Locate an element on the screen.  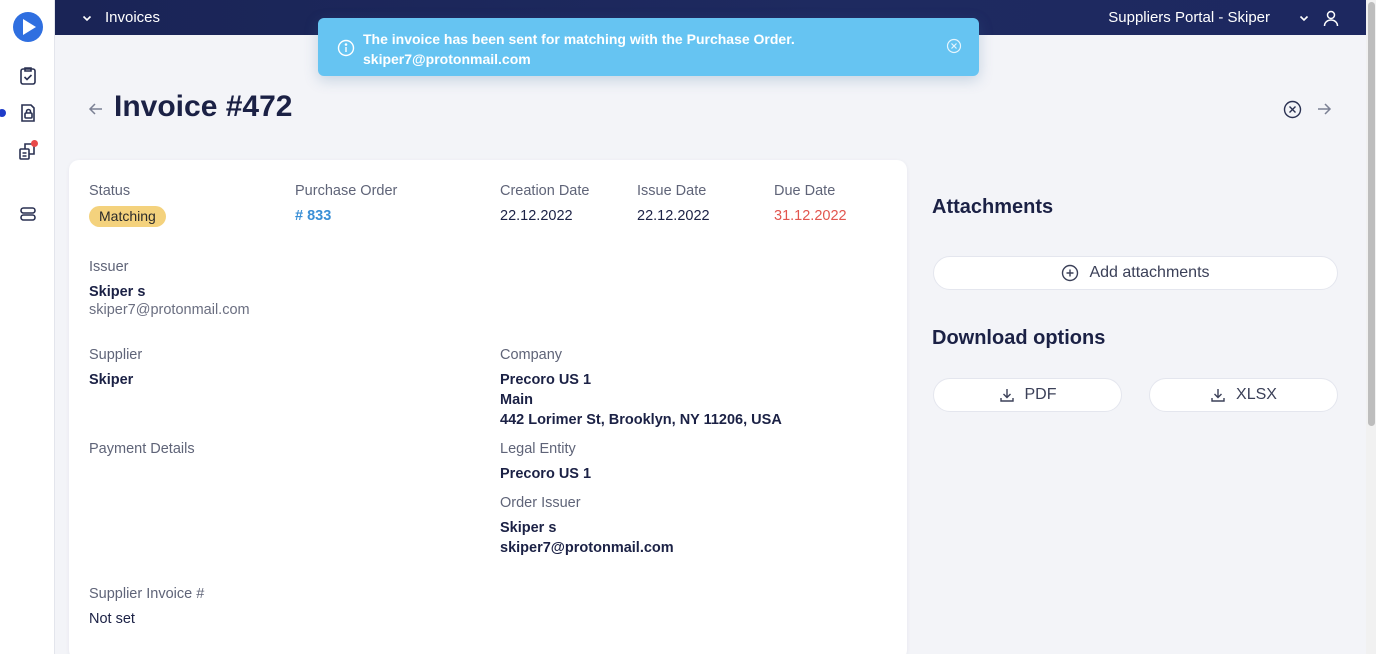
invoice-lock-icon is located at coordinates (28, 113).